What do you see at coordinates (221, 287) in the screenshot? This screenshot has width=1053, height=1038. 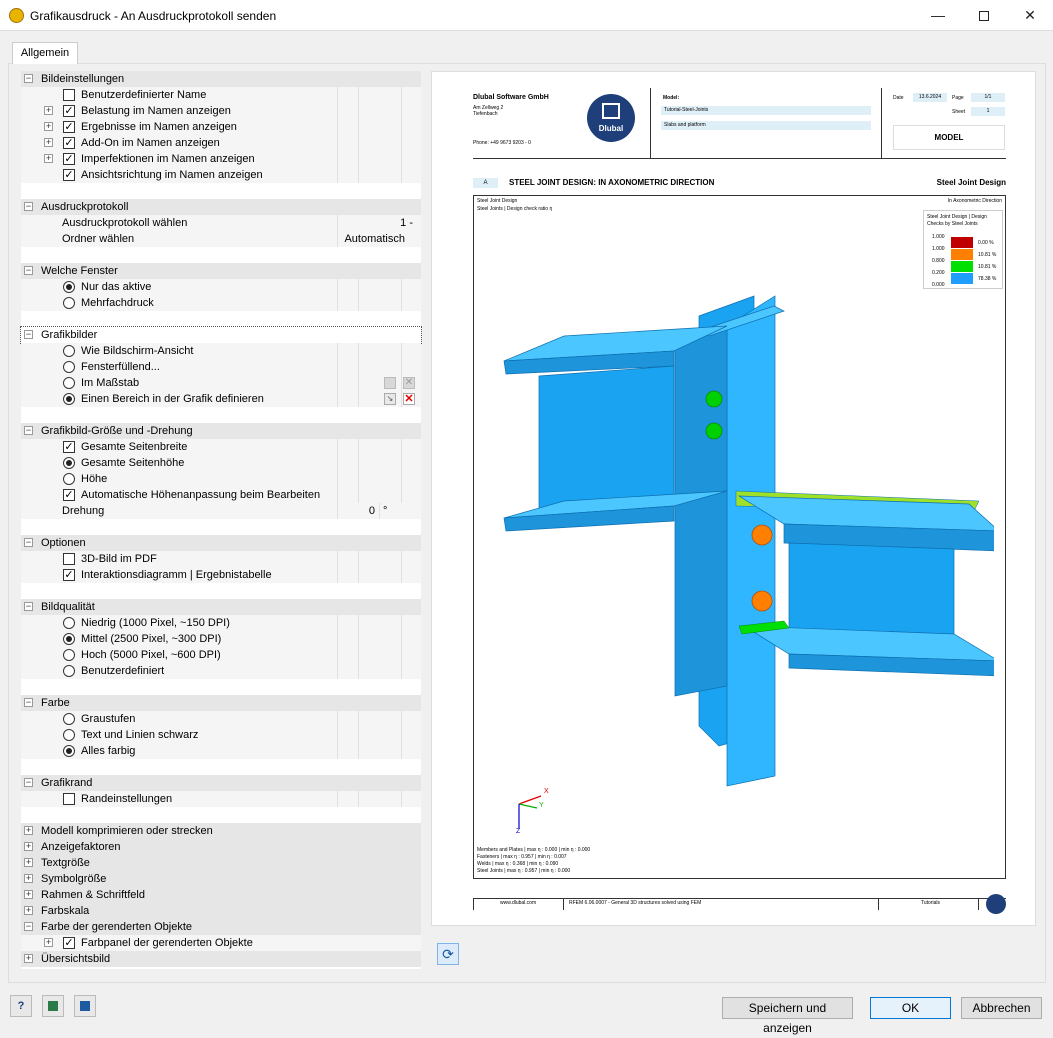 I see `list-item: Nur das aktive` at bounding box center [221, 287].